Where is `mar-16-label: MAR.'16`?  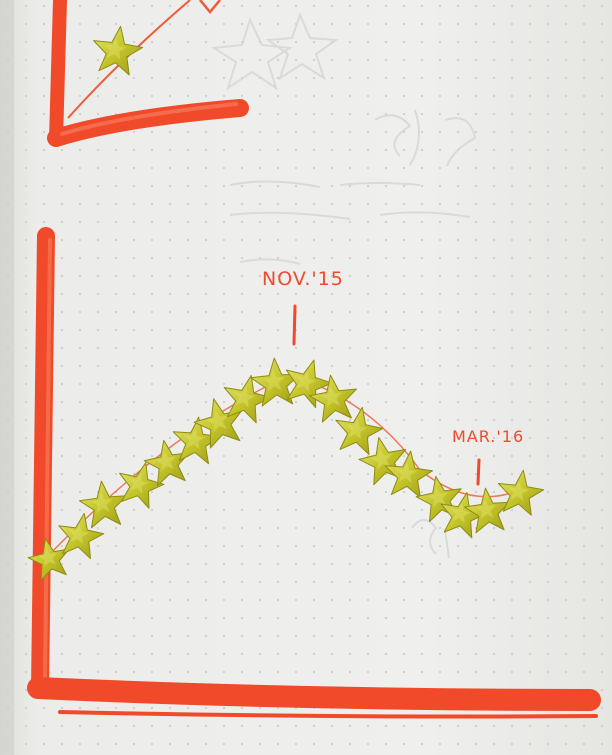 mar-16-label: MAR.'16 is located at coordinates (488, 436).